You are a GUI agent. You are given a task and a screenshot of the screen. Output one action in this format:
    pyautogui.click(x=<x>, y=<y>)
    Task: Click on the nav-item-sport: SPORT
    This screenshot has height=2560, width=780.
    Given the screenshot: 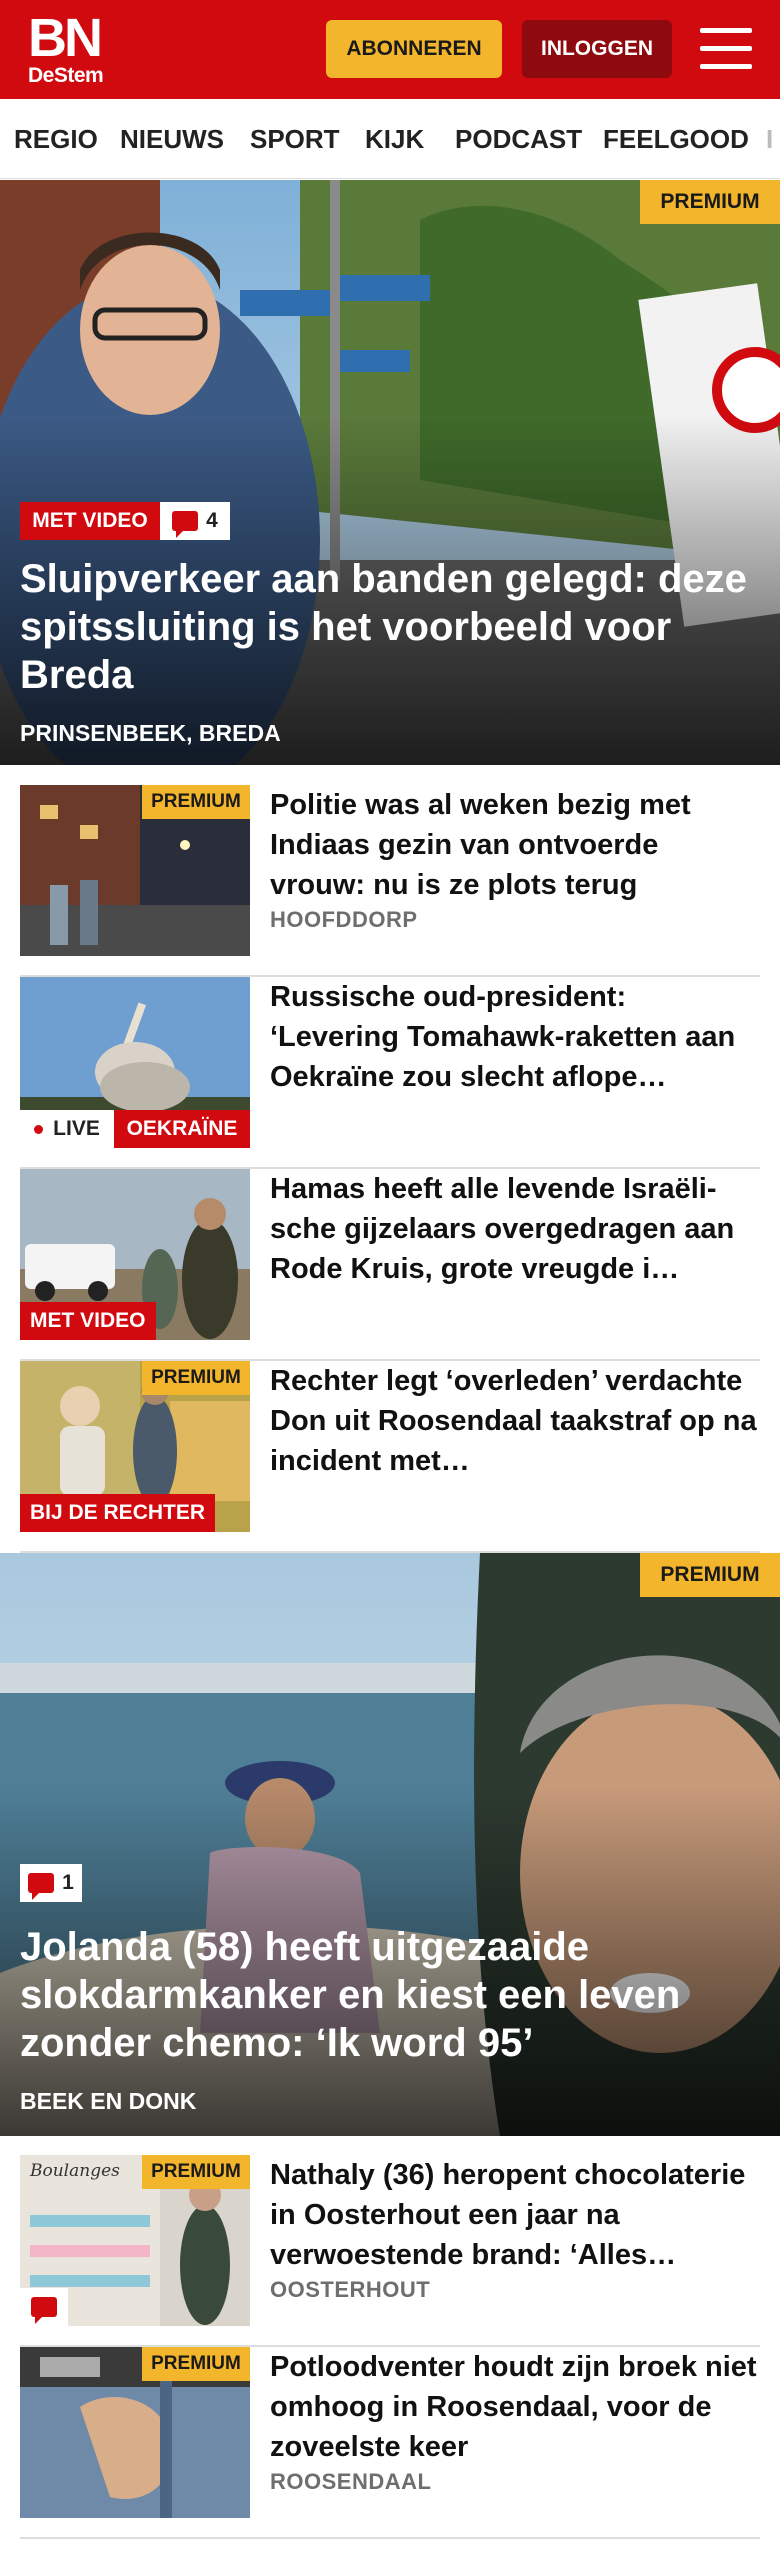 What is the action you would take?
    pyautogui.click(x=295, y=138)
    